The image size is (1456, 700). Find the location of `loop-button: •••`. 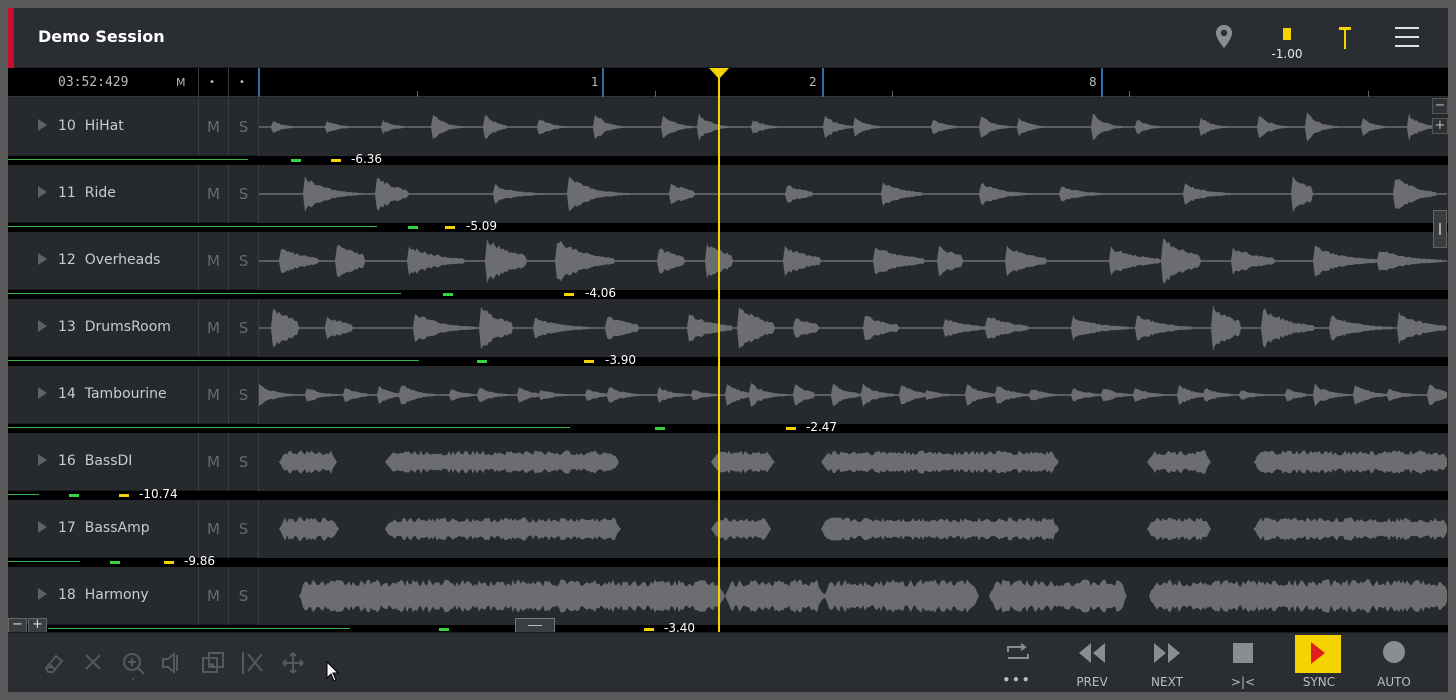

loop-button: ••• is located at coordinates (1017, 662).